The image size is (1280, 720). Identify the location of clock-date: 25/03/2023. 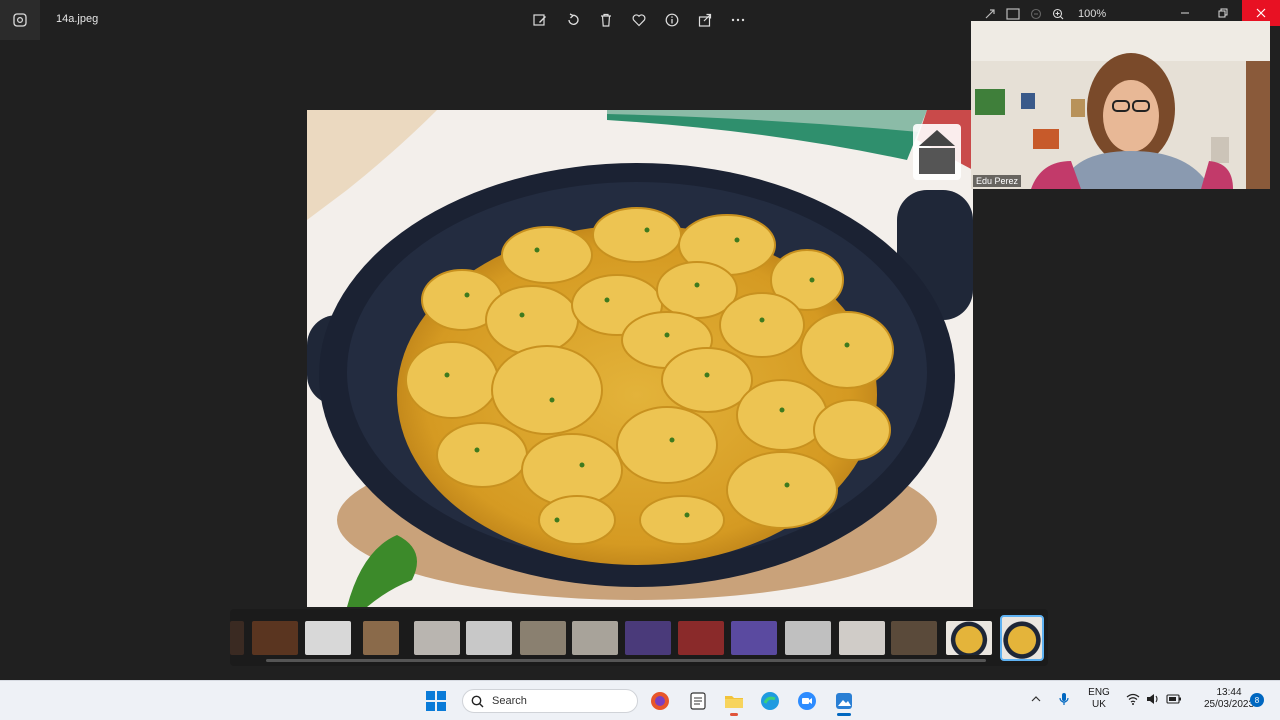
(1229, 704).